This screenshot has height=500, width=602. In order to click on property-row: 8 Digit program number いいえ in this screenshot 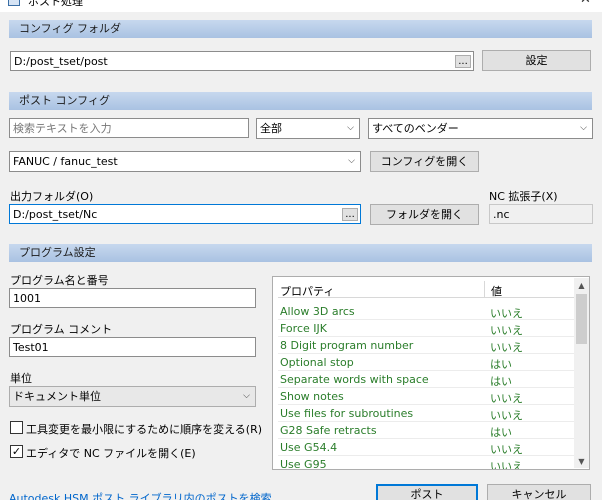, I will do `click(426, 345)`.